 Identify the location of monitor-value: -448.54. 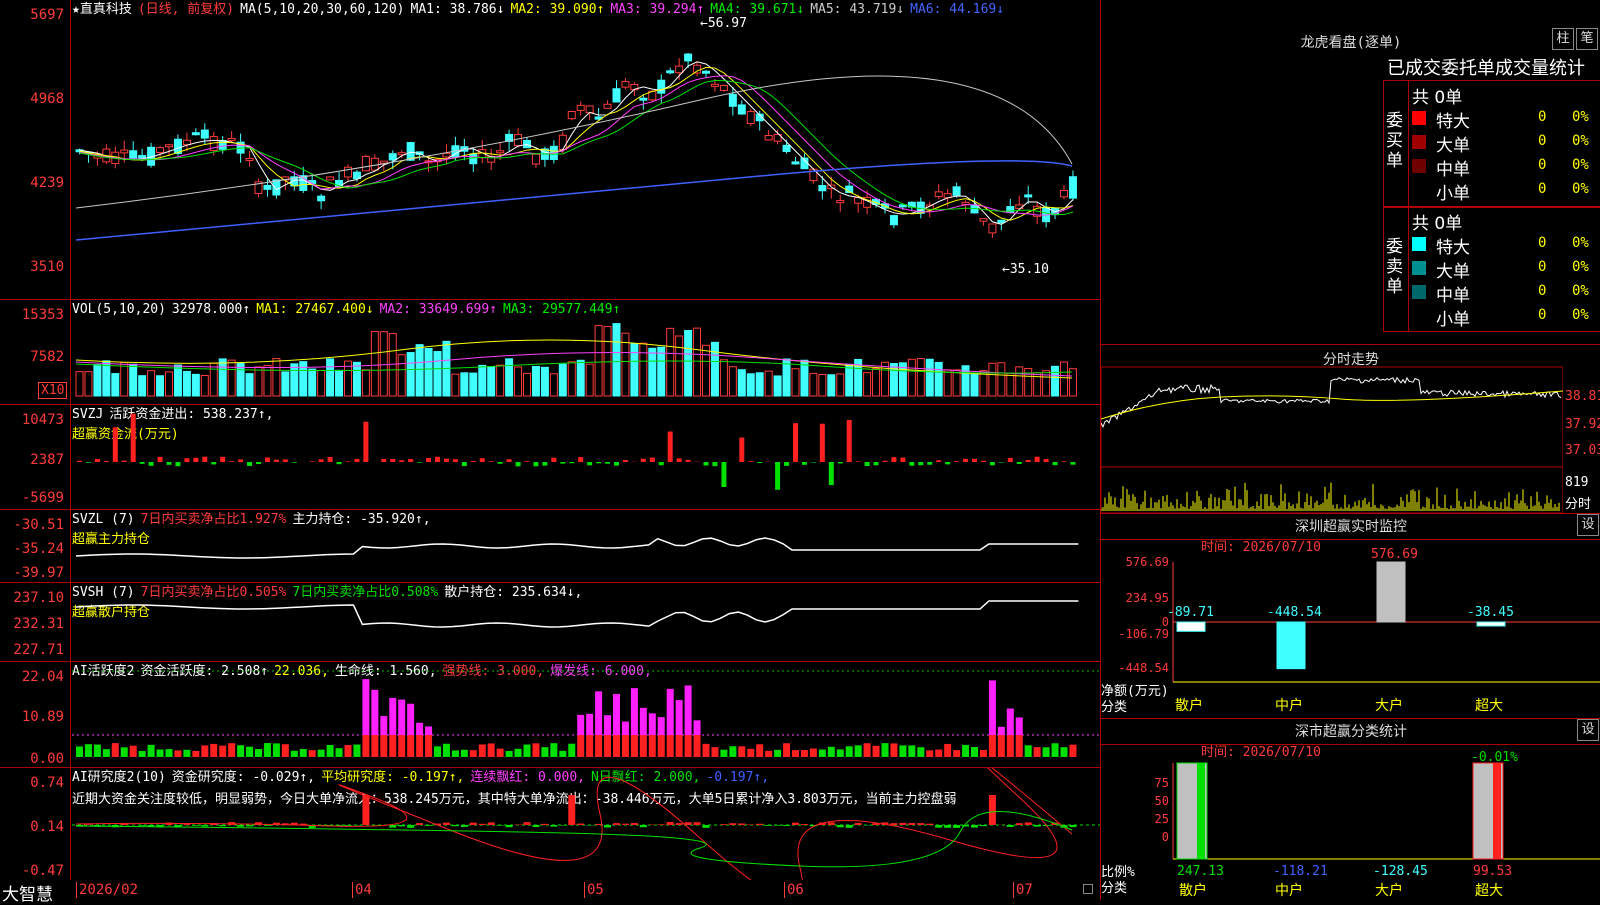
(1294, 612).